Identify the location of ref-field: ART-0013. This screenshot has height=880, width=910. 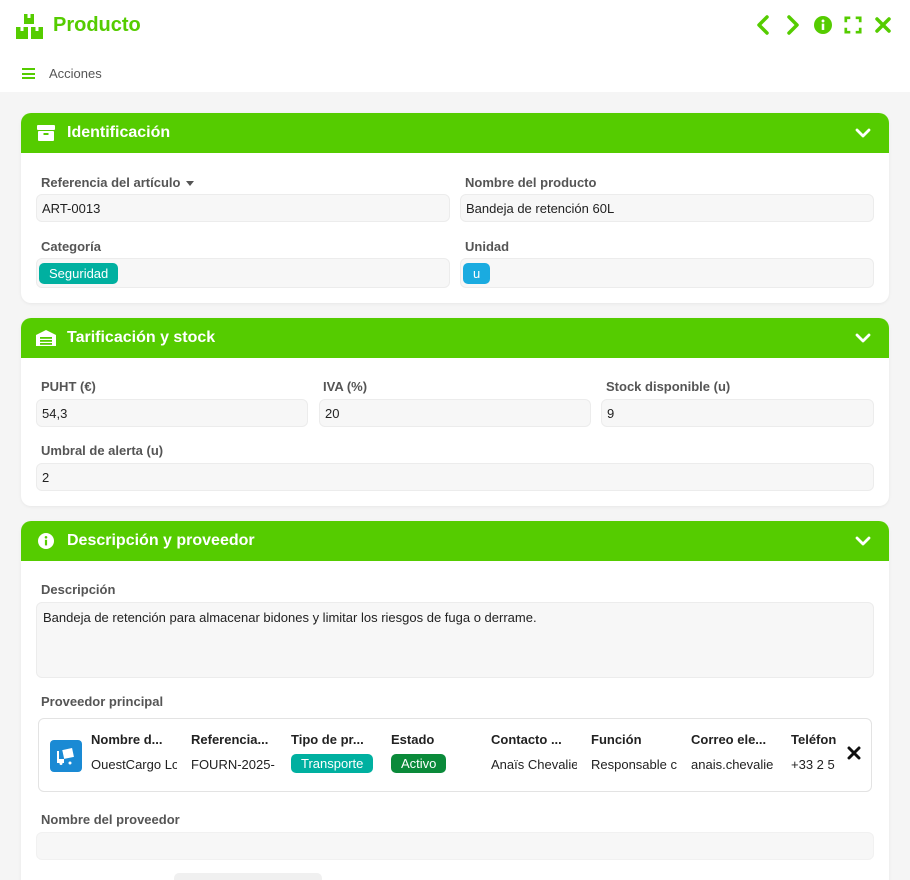
(243, 208).